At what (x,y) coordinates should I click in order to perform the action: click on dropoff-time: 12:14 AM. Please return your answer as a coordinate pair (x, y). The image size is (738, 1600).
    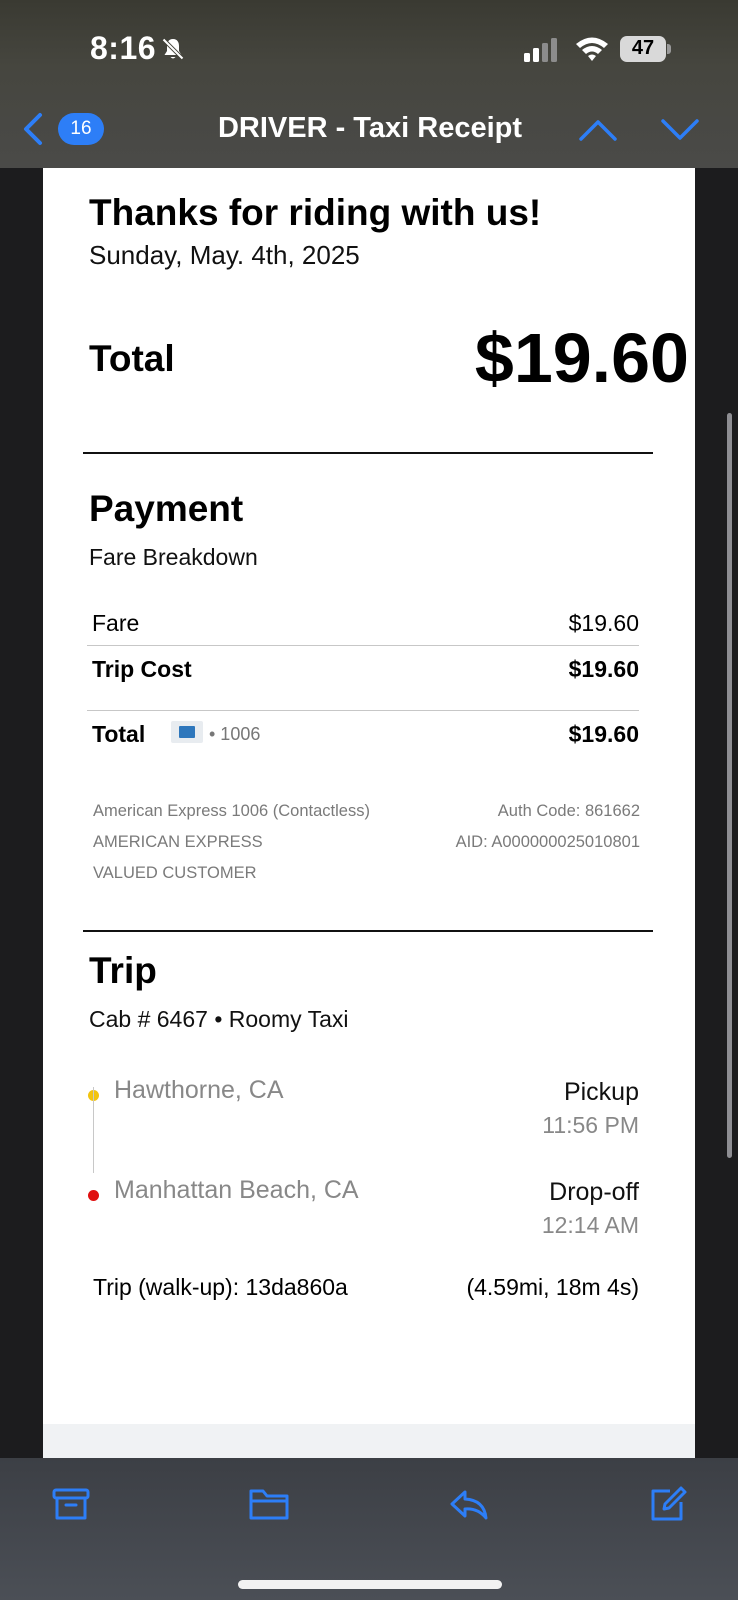
    Looking at the image, I should click on (590, 1225).